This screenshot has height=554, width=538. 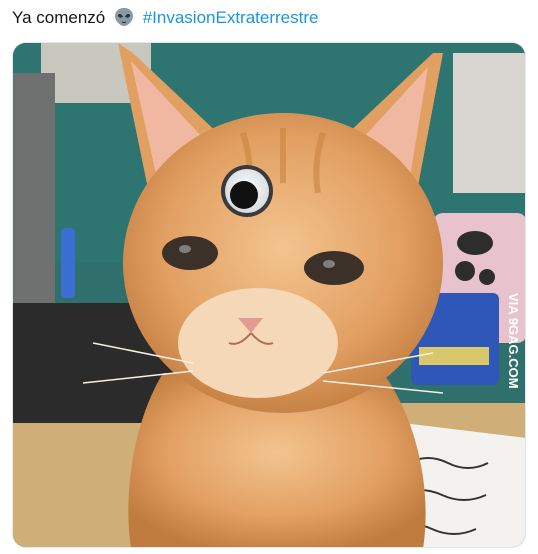 What do you see at coordinates (59, 17) in the screenshot?
I see `tweet-text-prefix: Ya comenzó` at bounding box center [59, 17].